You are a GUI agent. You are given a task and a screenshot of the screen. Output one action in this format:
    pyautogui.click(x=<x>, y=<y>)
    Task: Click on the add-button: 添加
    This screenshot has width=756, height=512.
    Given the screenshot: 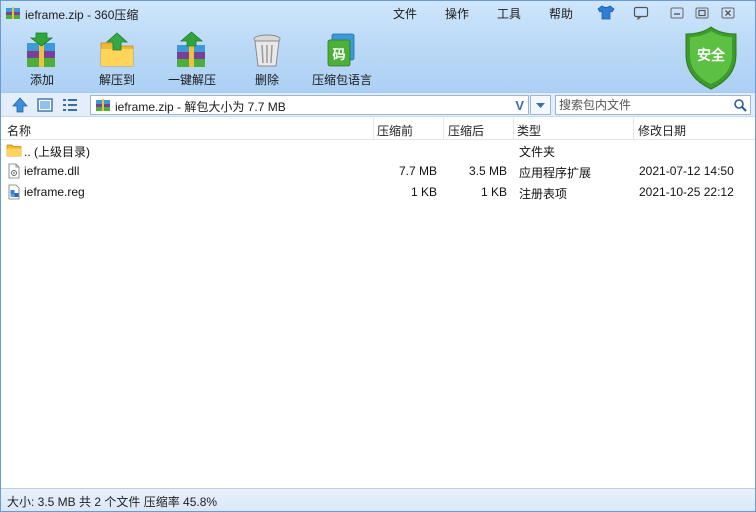 What is the action you would take?
    pyautogui.click(x=42, y=59)
    